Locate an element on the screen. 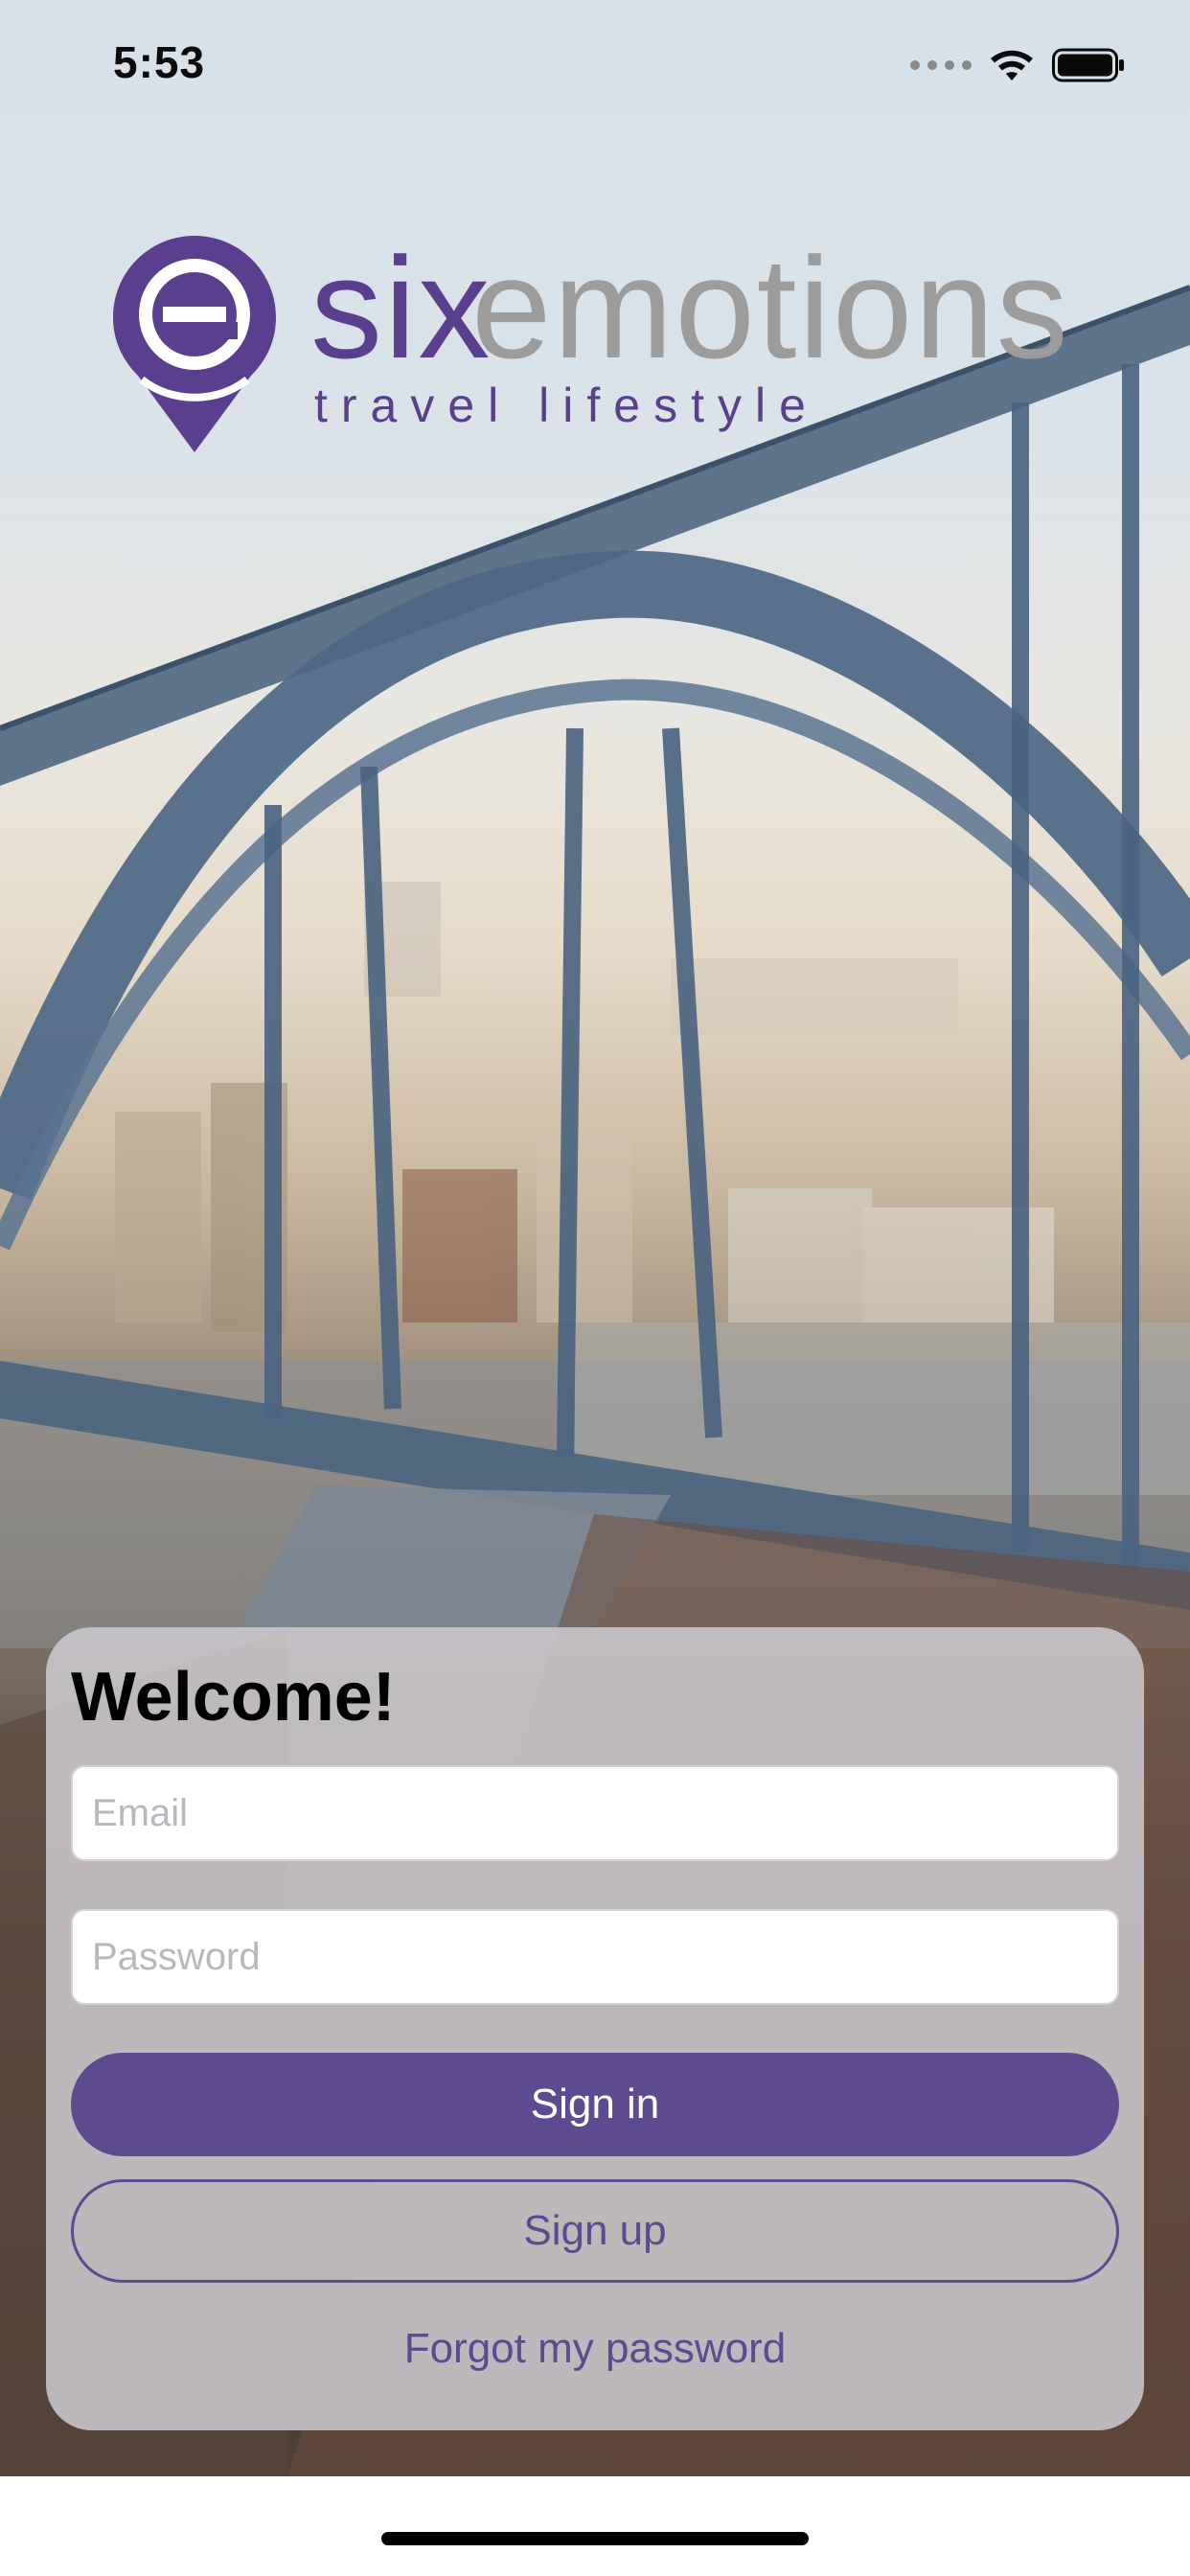 The height and width of the screenshot is (2576, 1190). status-time: 5:53 is located at coordinates (159, 62).